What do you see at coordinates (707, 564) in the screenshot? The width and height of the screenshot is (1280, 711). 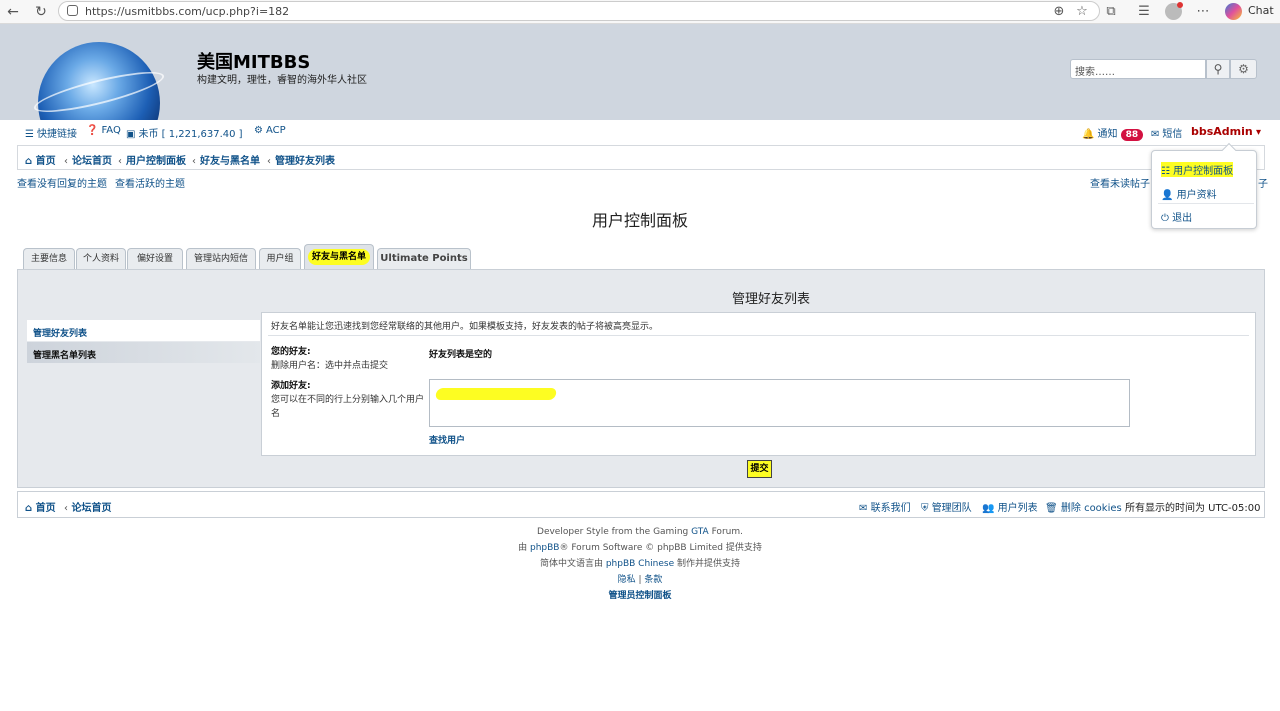 I see `credits-text: 制作并提供支持` at bounding box center [707, 564].